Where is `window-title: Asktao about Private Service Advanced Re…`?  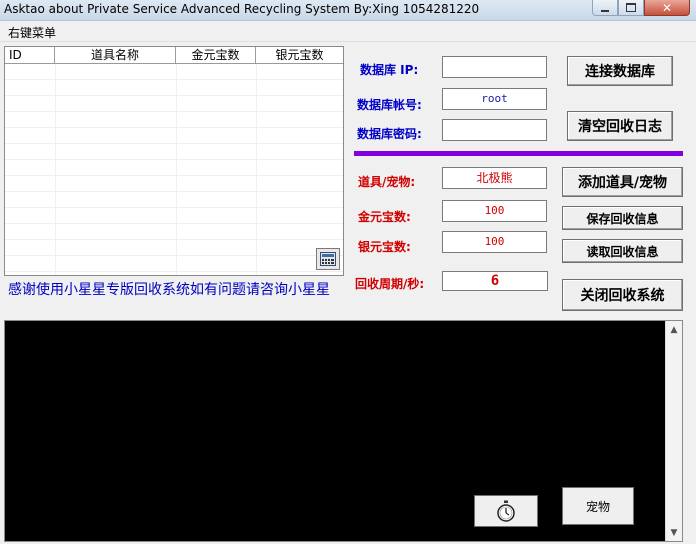
window-title: Asktao about Private Service Advanced Re… is located at coordinates (242, 9).